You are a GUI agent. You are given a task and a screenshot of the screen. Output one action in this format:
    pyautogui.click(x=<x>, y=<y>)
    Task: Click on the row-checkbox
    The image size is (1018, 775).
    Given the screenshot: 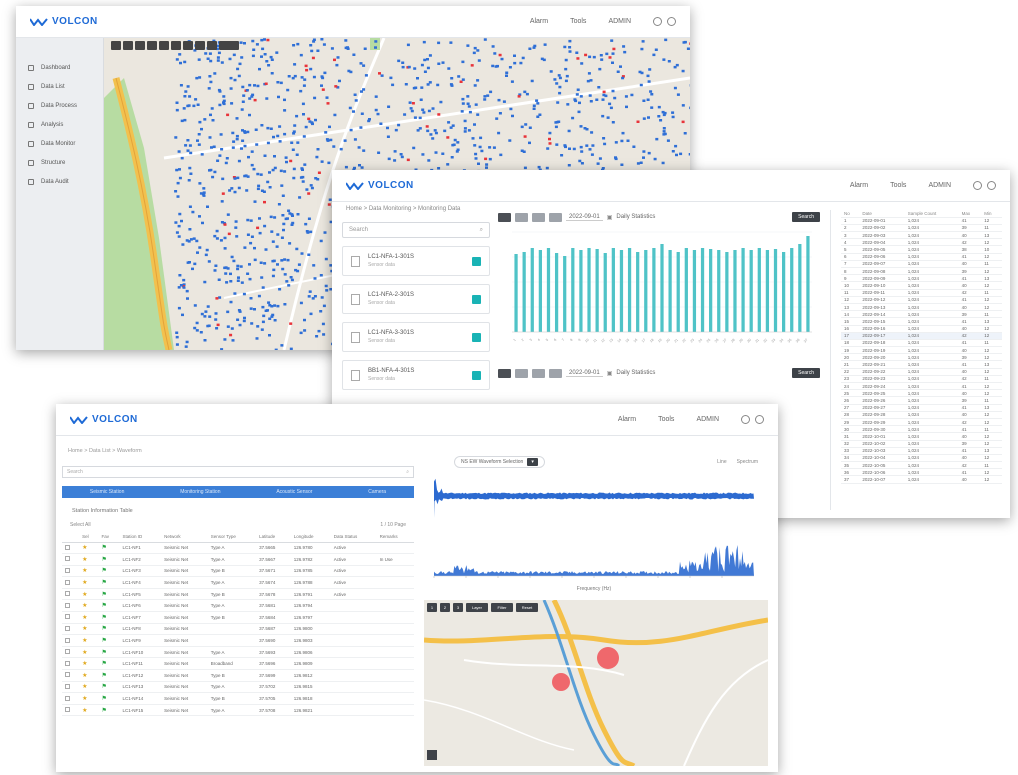 What is the action you would take?
    pyautogui.click(x=71, y=652)
    